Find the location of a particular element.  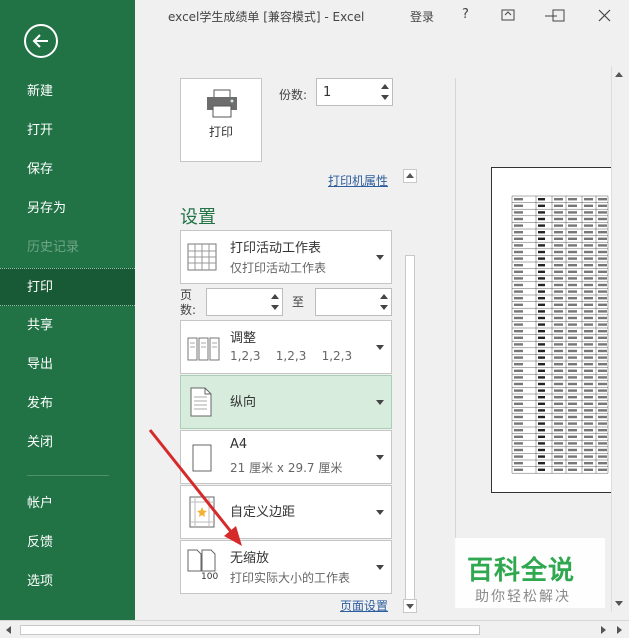

scroll-down-button is located at coordinates (410, 606).